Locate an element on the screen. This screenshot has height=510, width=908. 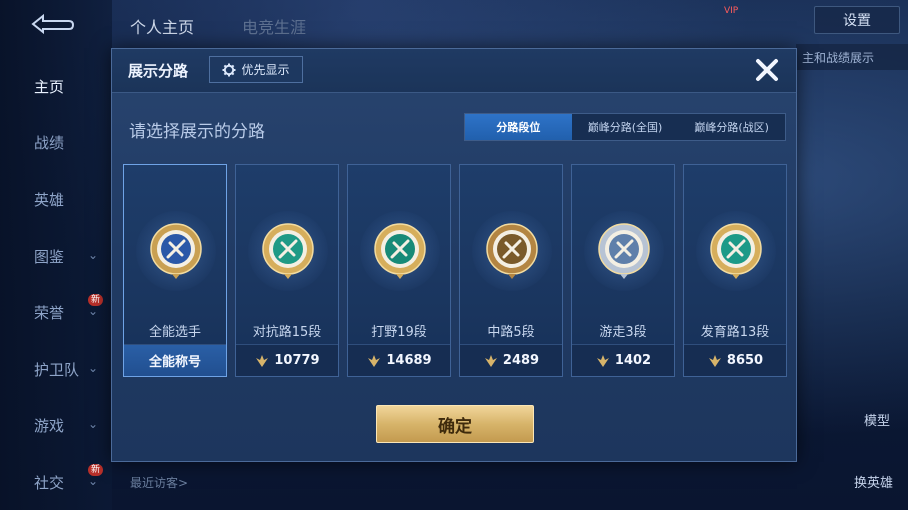
sidebar-item: 英雄 is located at coordinates (56, 199).